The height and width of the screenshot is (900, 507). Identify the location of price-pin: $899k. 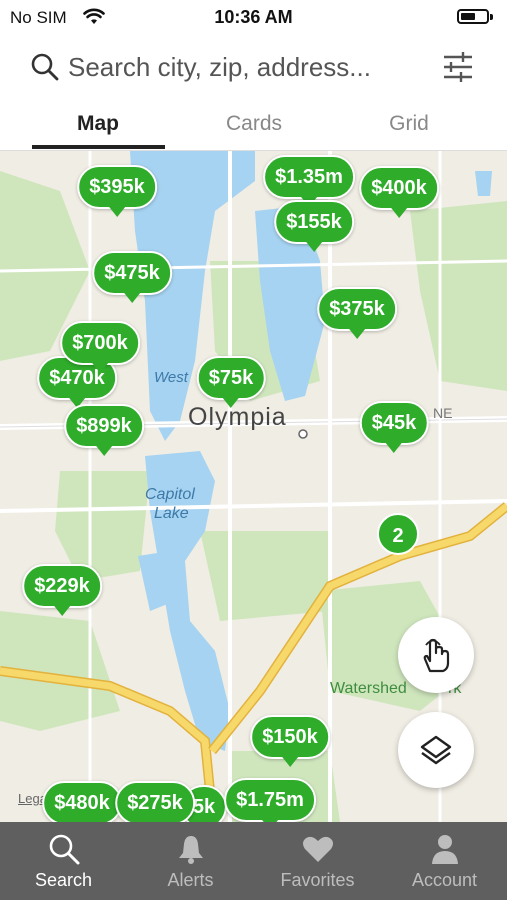
(104, 430).